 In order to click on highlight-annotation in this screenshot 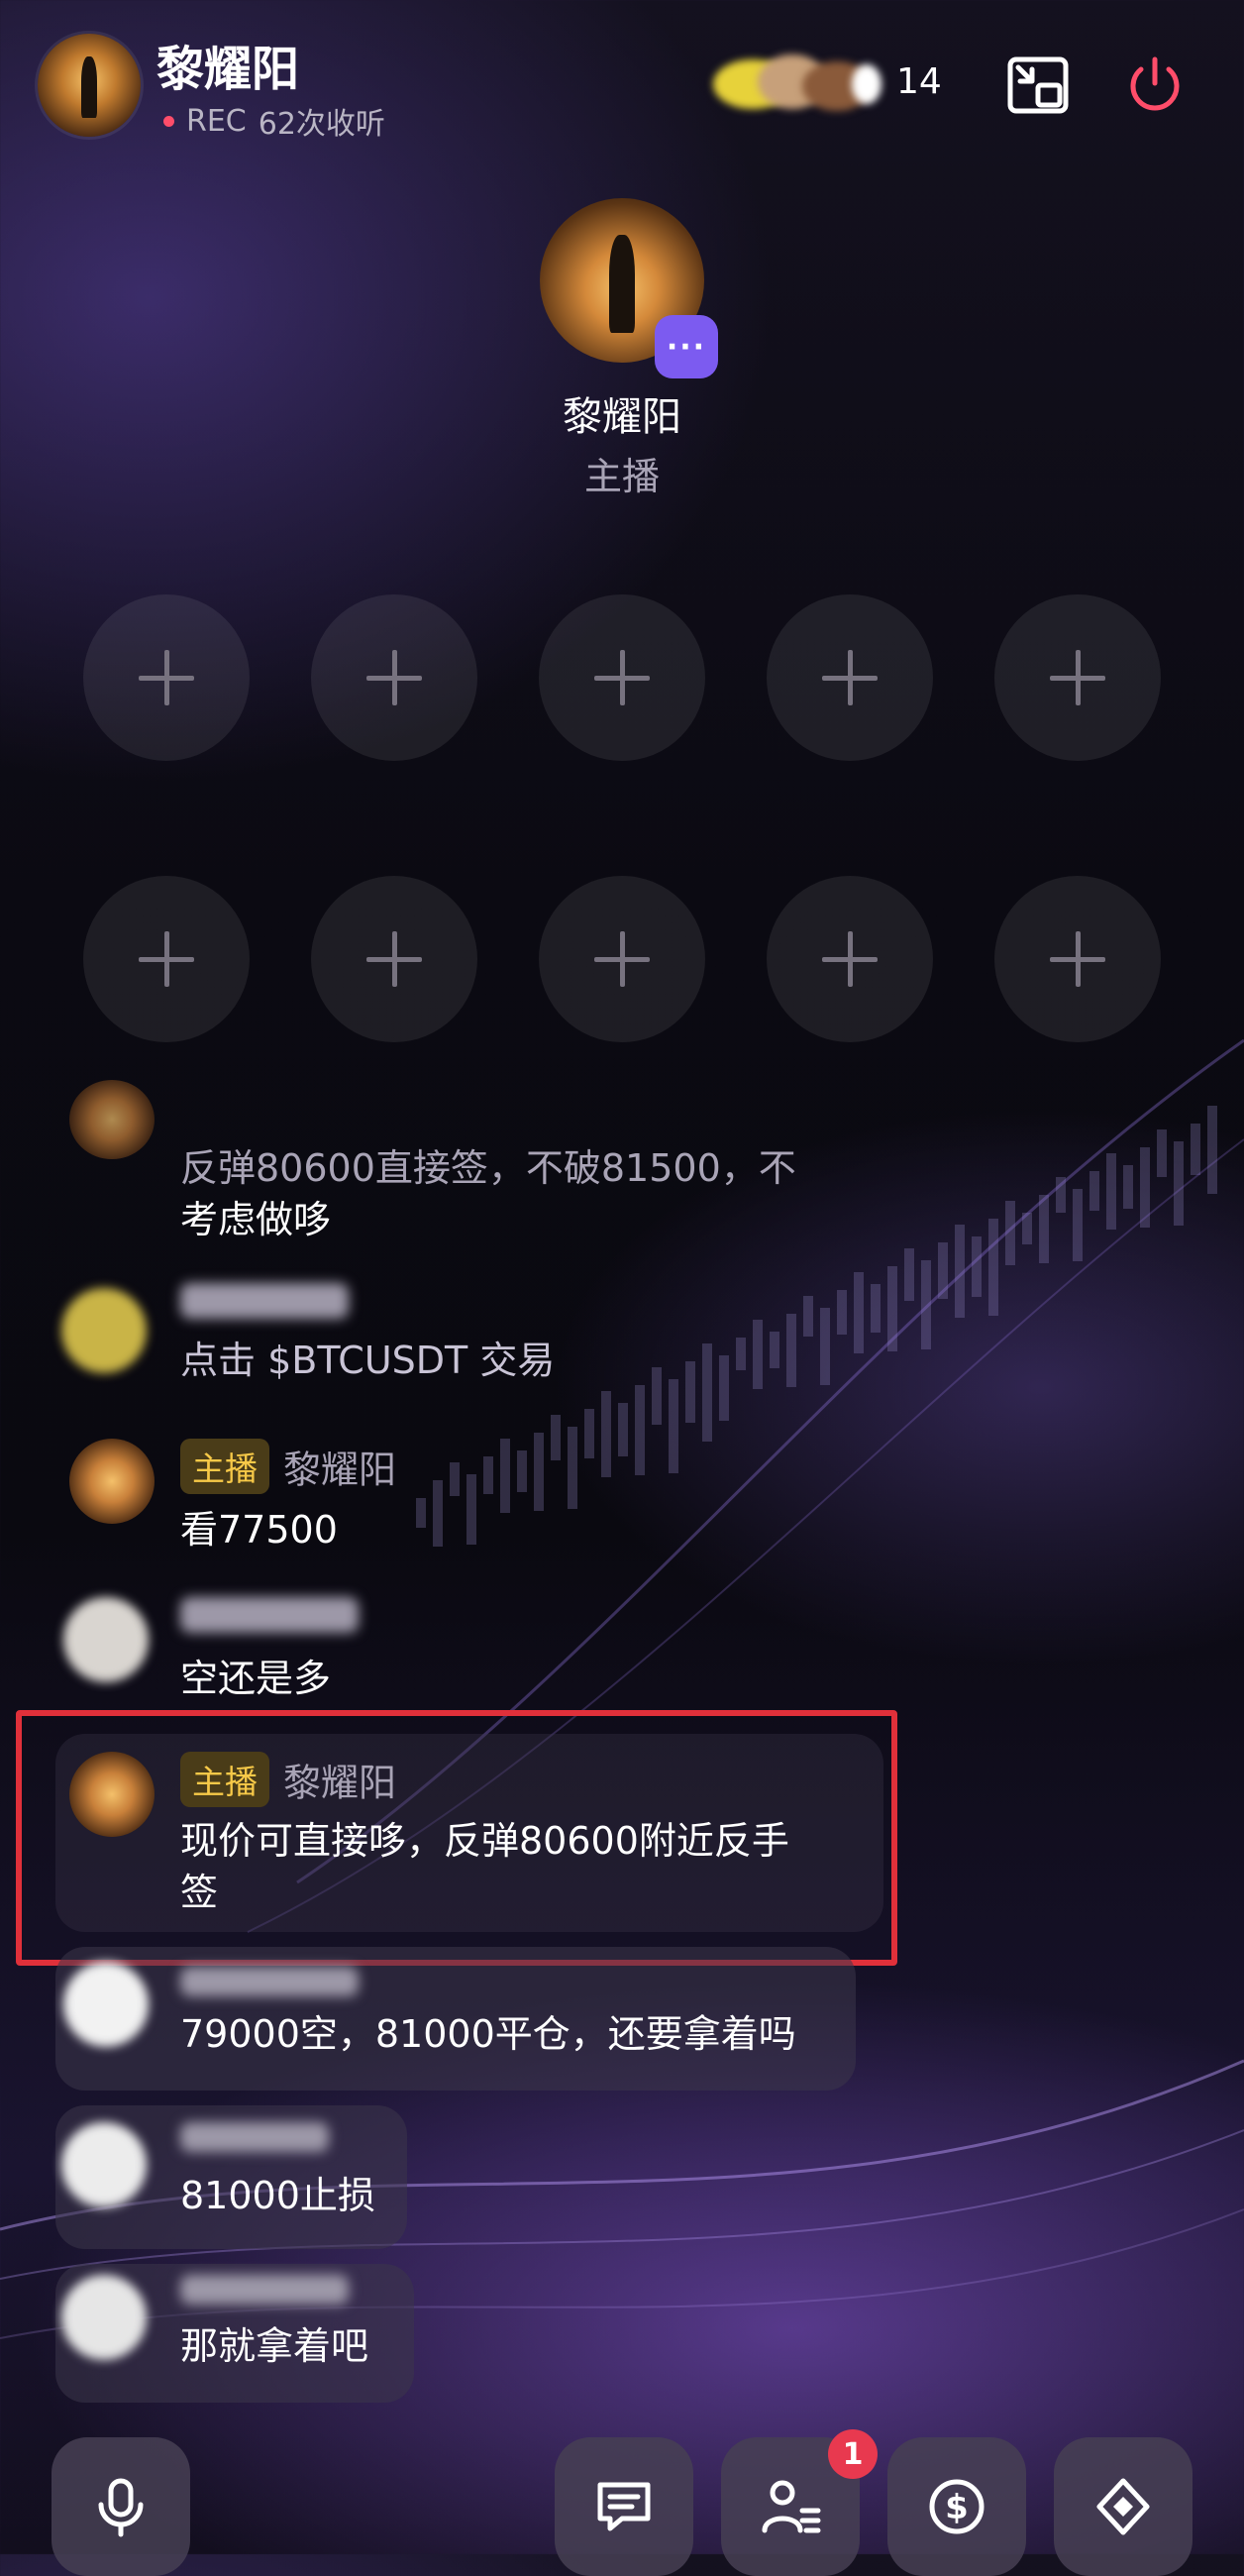, I will do `click(456, 1838)`.